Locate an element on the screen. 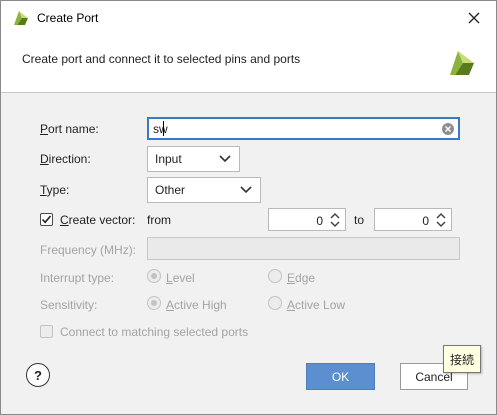 Image resolution: width=497 pixels, height=415 pixels. interrupt-level-radio is located at coordinates (154, 276).